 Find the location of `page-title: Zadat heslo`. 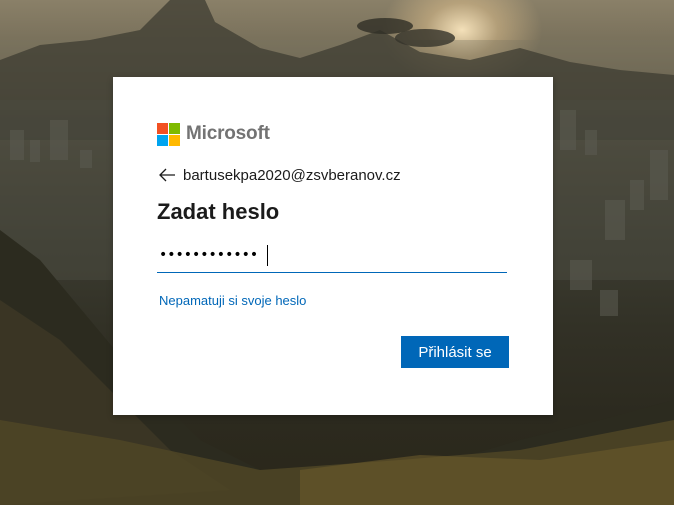

page-title: Zadat heslo is located at coordinates (218, 211).